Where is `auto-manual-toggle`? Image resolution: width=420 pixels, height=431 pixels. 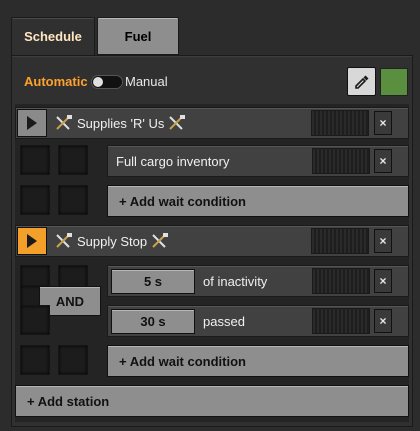 auto-manual-toggle is located at coordinates (107, 82).